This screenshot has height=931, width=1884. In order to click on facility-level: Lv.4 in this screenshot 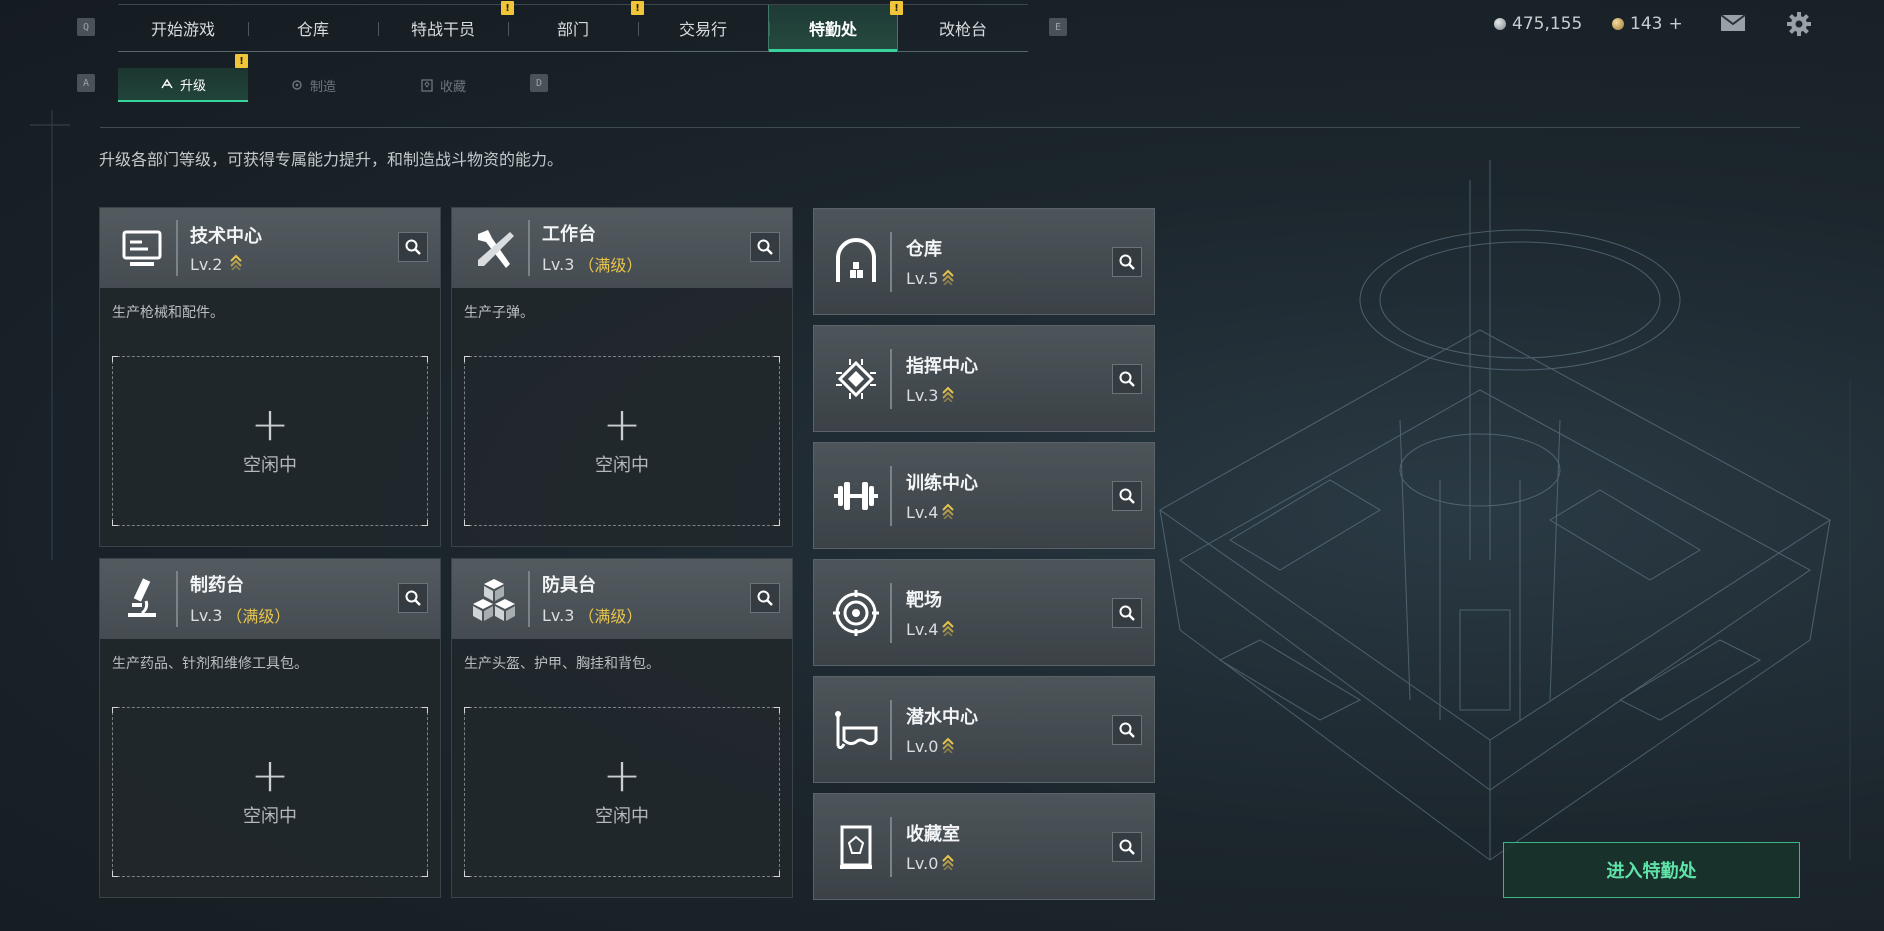, I will do `click(942, 513)`.